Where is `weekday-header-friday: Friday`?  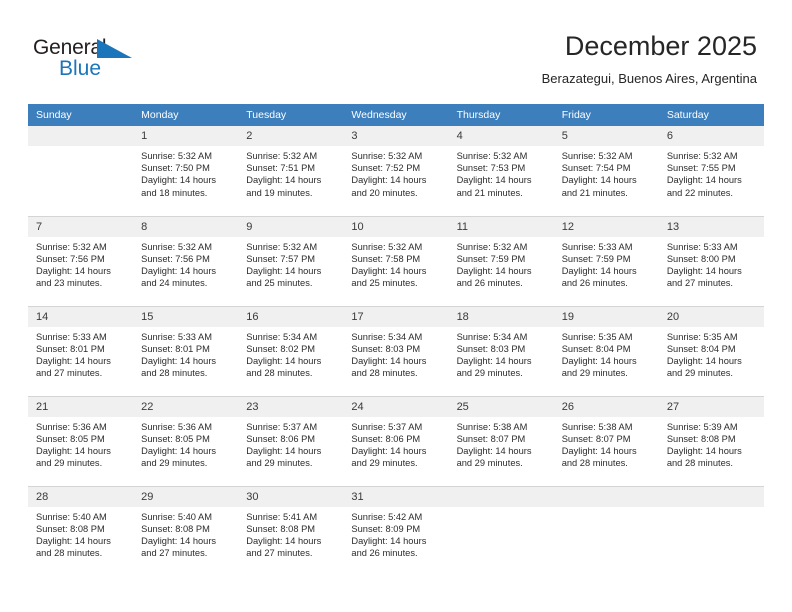 weekday-header-friday: Friday is located at coordinates (606, 115).